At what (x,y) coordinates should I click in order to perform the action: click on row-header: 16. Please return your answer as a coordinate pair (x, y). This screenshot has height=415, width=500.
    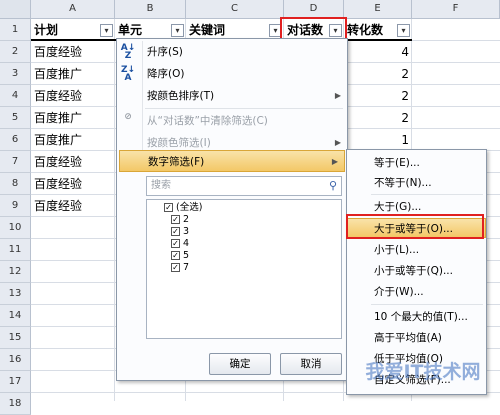
    Looking at the image, I should click on (15, 360).